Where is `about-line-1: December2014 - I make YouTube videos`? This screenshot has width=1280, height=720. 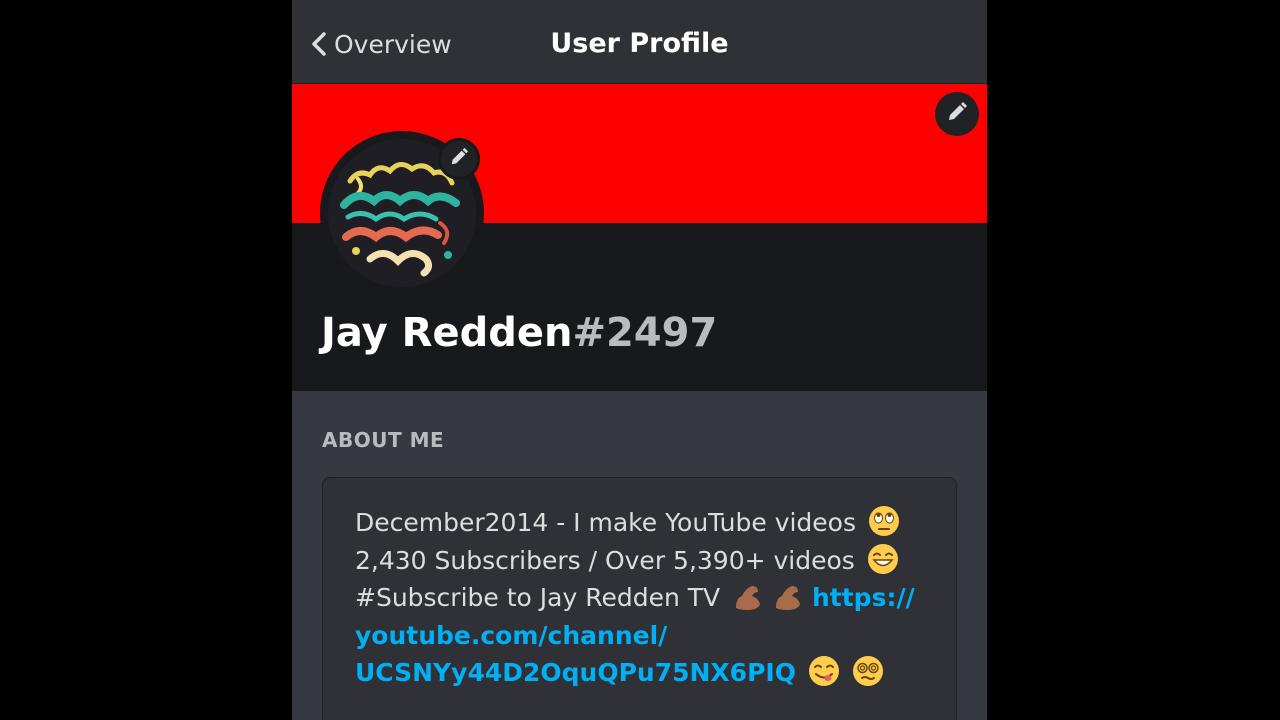
about-line-1: December2014 - I make YouTube videos is located at coordinates (645, 523).